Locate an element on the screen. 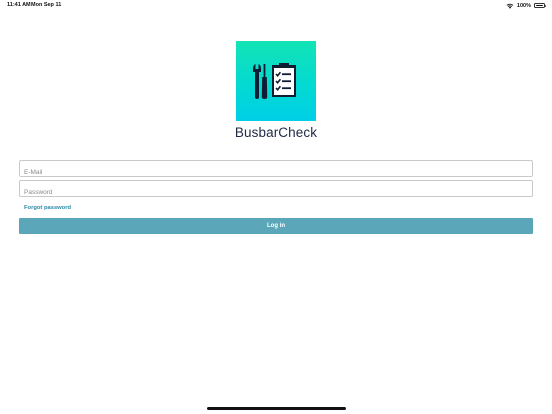 Image resolution: width=552 pixels, height=414 pixels. status-bar: 11:41 AM Mon Sep 11 100% is located at coordinates (276, 6).